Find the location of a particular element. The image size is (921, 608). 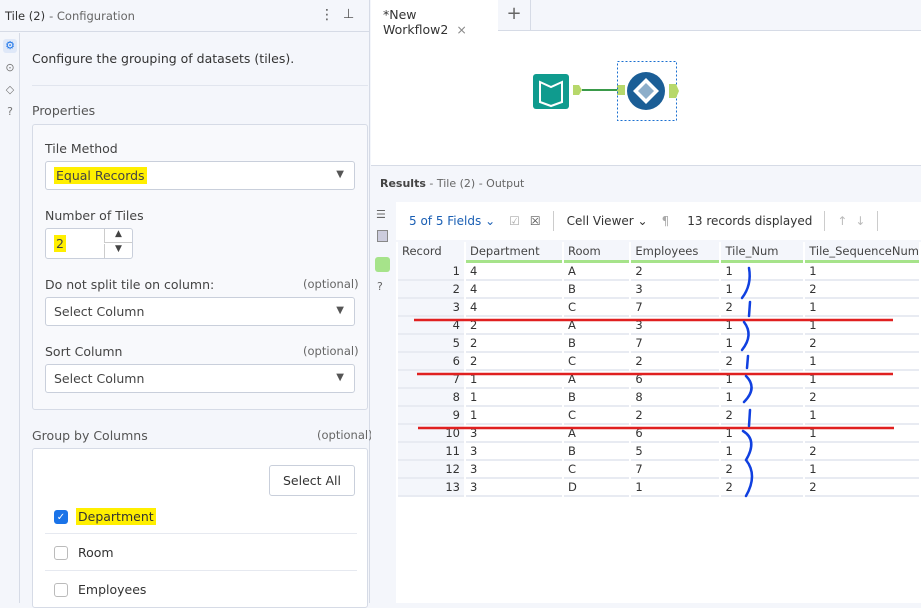

num-tiles-stepper: 2 ▲ ▼ is located at coordinates (89, 243).